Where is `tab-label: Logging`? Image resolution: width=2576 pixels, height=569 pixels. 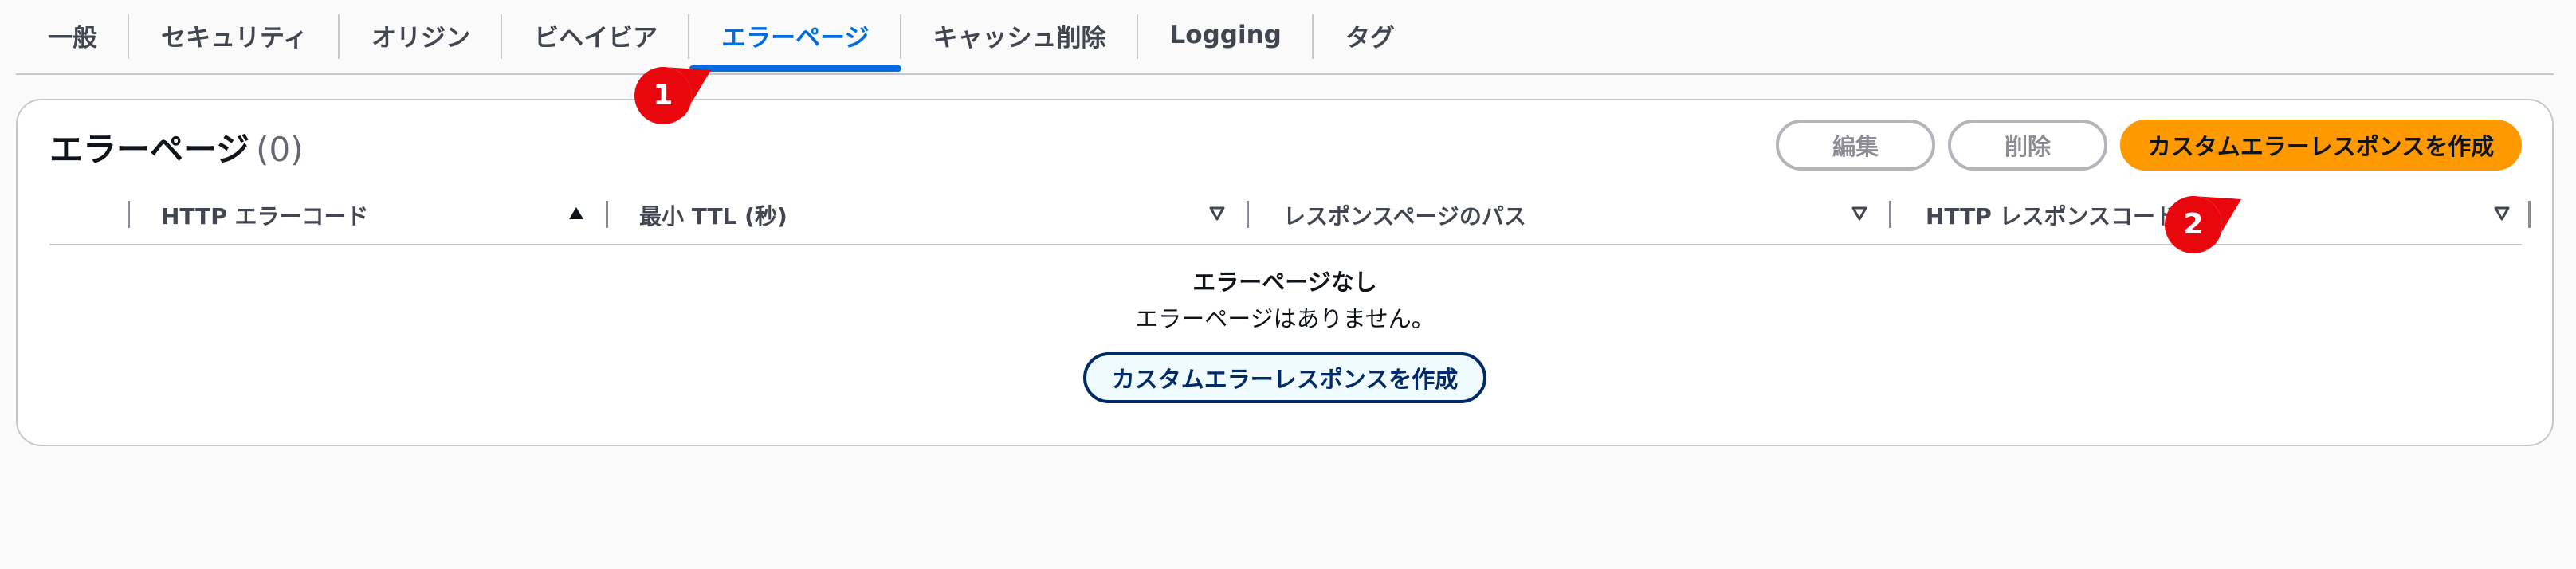 tab-label: Logging is located at coordinates (1225, 35).